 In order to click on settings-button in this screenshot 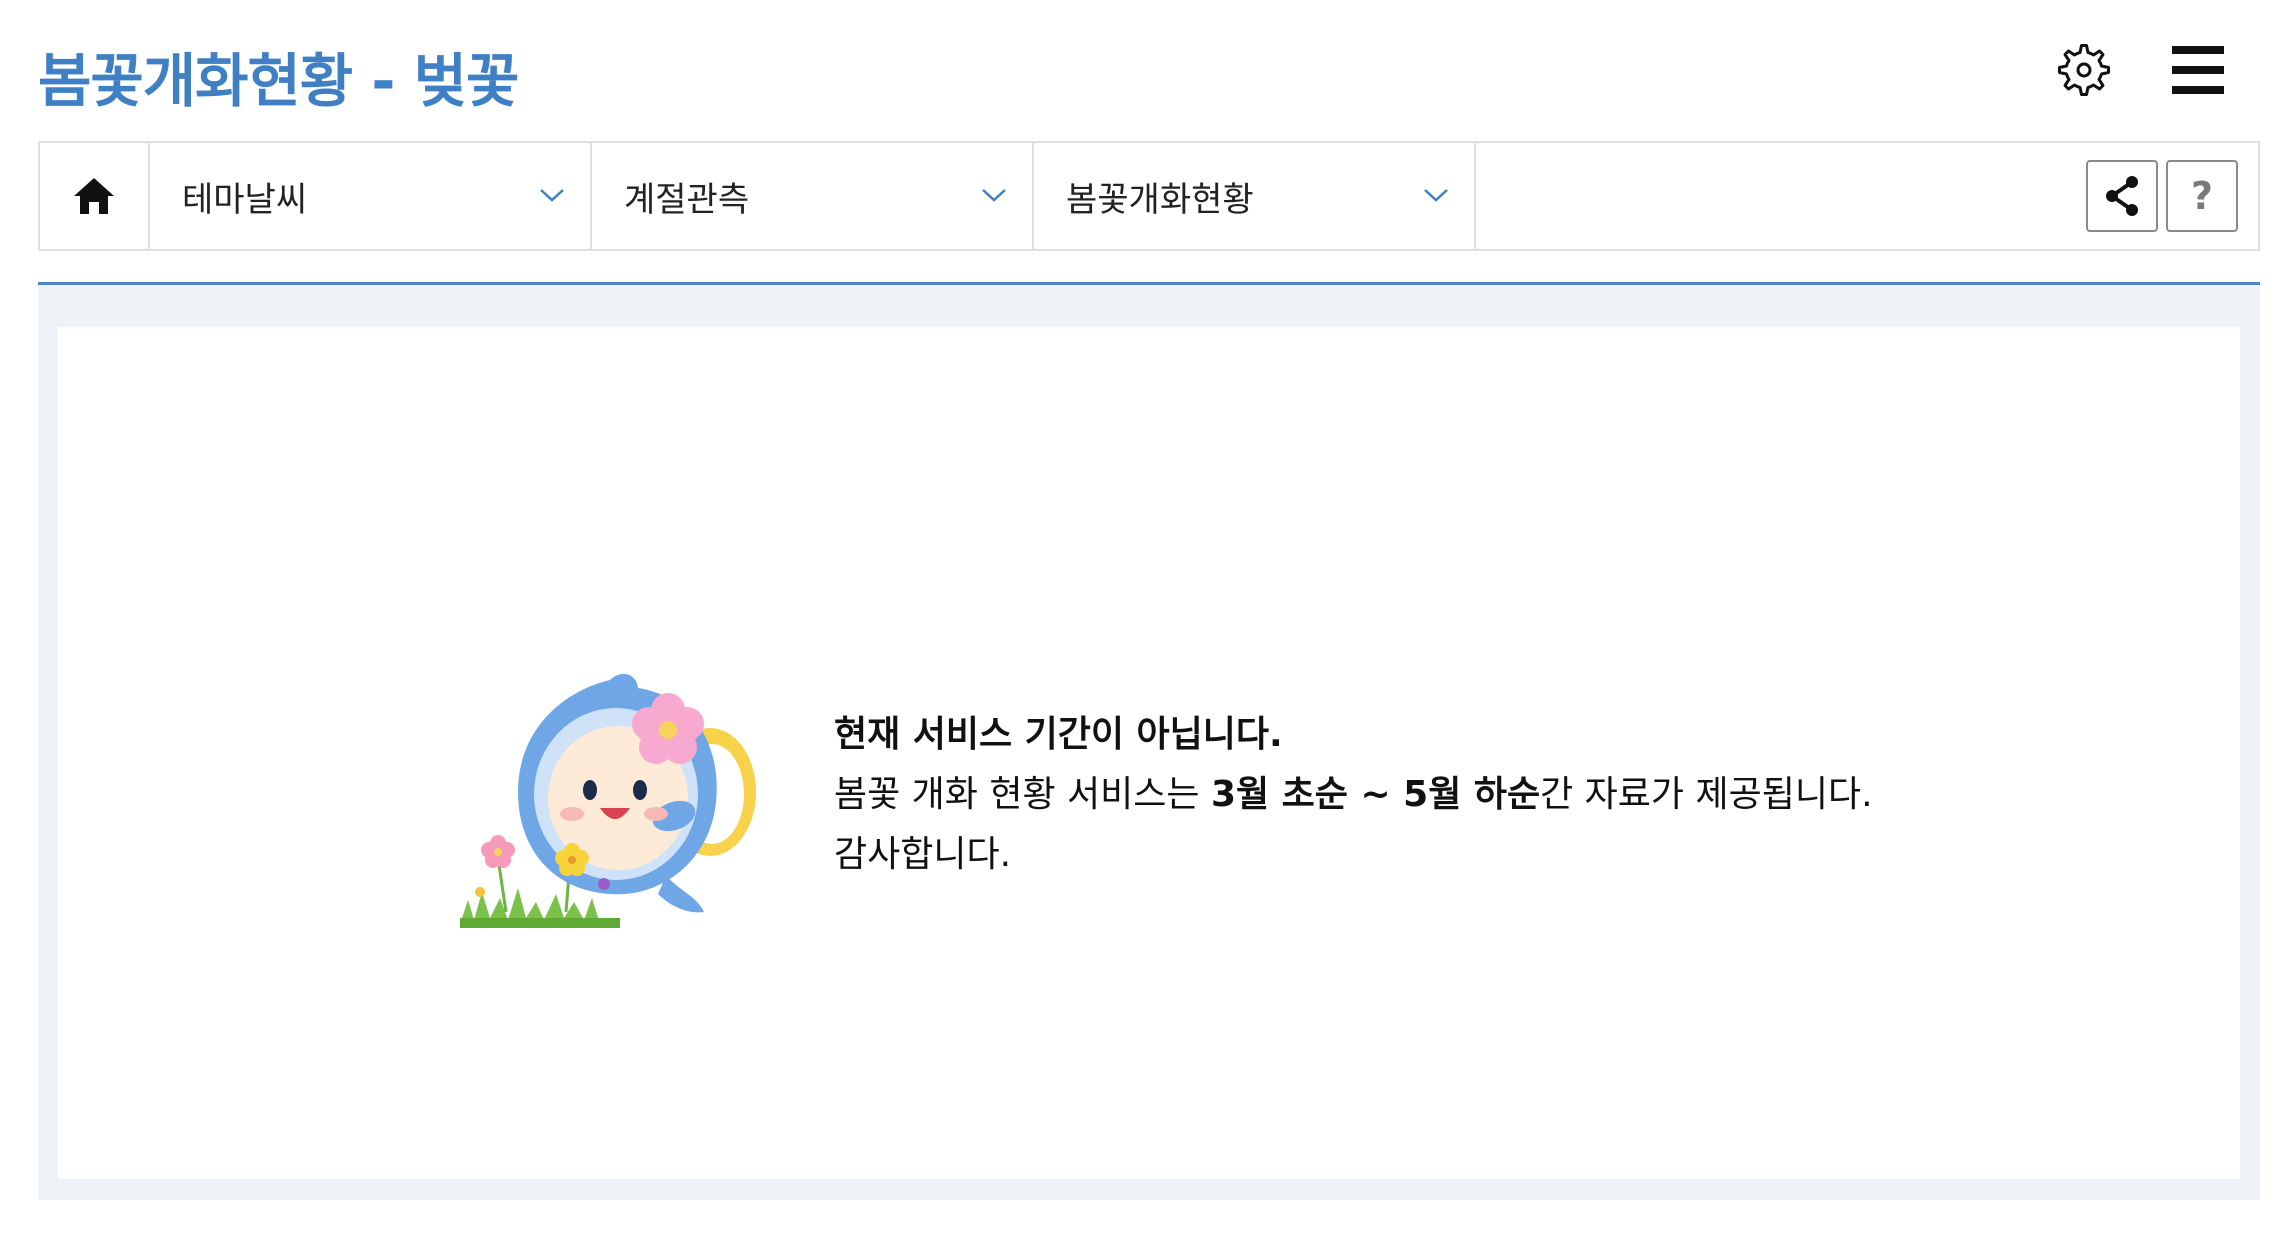, I will do `click(2084, 70)`.